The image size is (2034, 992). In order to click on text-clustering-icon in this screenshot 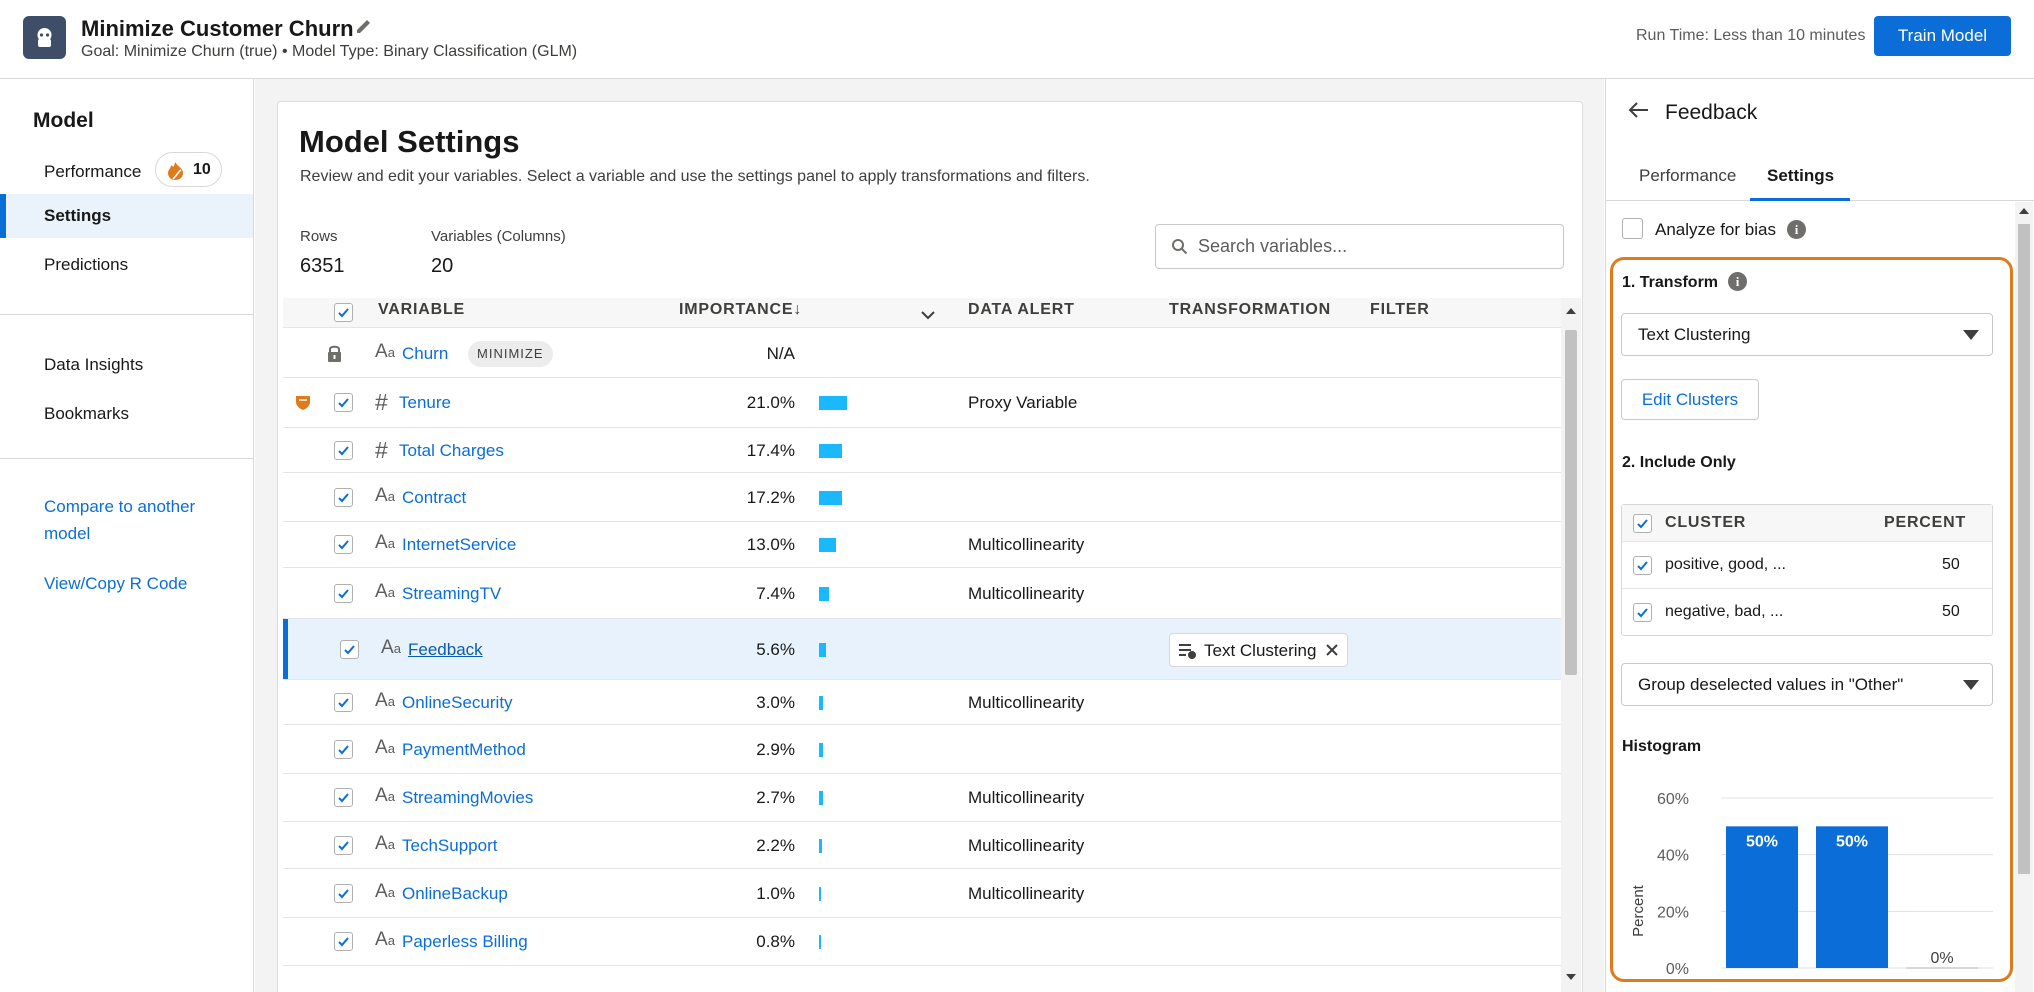, I will do `click(1187, 651)`.